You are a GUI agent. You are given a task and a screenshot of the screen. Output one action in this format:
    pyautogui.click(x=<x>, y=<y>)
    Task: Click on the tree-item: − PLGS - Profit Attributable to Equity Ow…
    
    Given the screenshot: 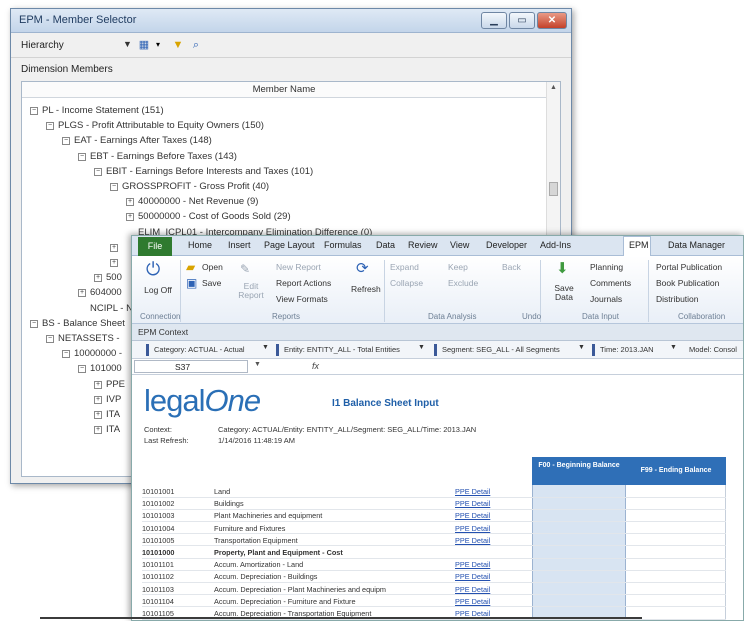 What is the action you would take?
    pyautogui.click(x=155, y=126)
    